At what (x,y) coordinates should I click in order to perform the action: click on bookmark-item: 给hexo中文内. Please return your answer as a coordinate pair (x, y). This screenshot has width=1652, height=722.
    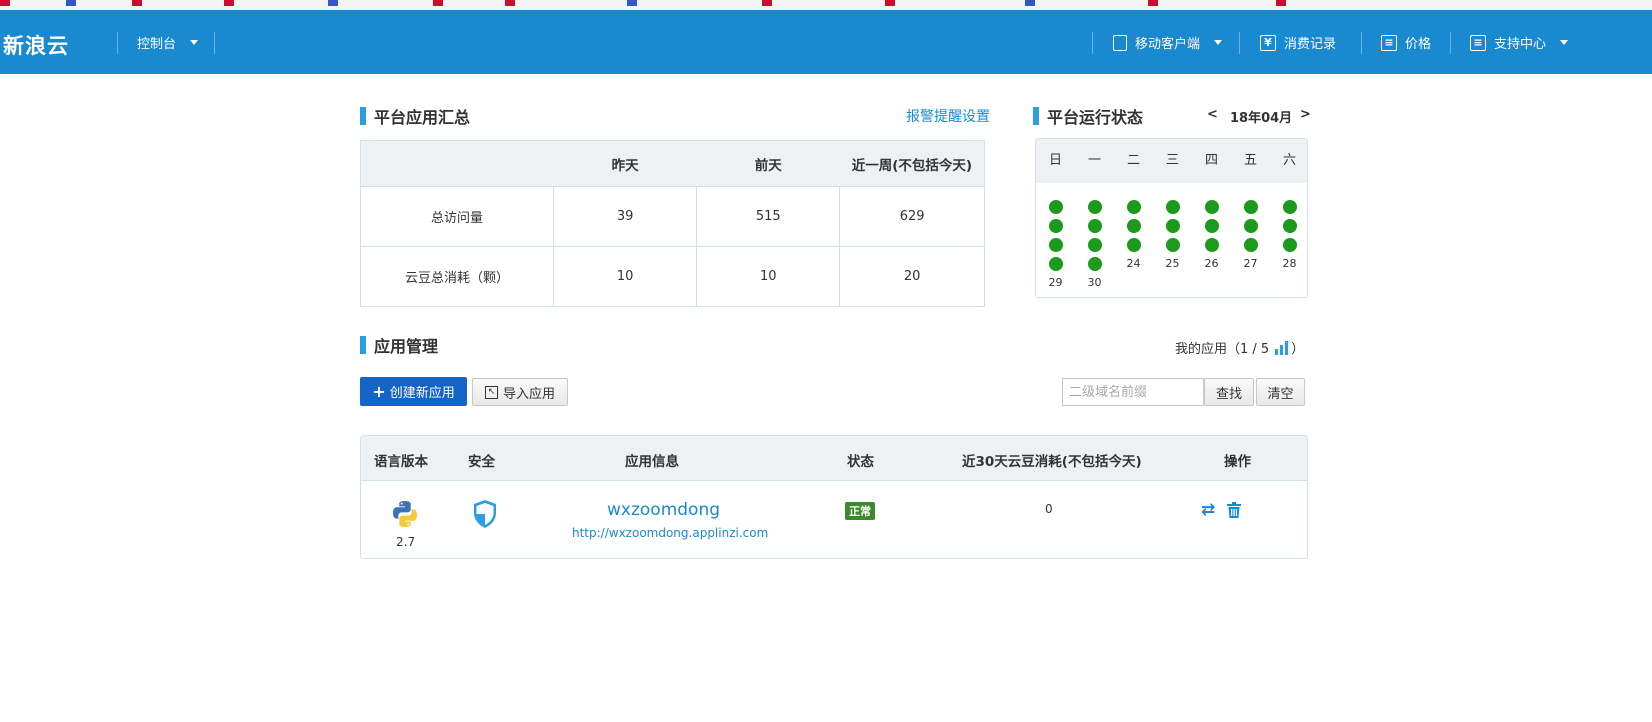
    Looking at the image, I should click on (810, 3).